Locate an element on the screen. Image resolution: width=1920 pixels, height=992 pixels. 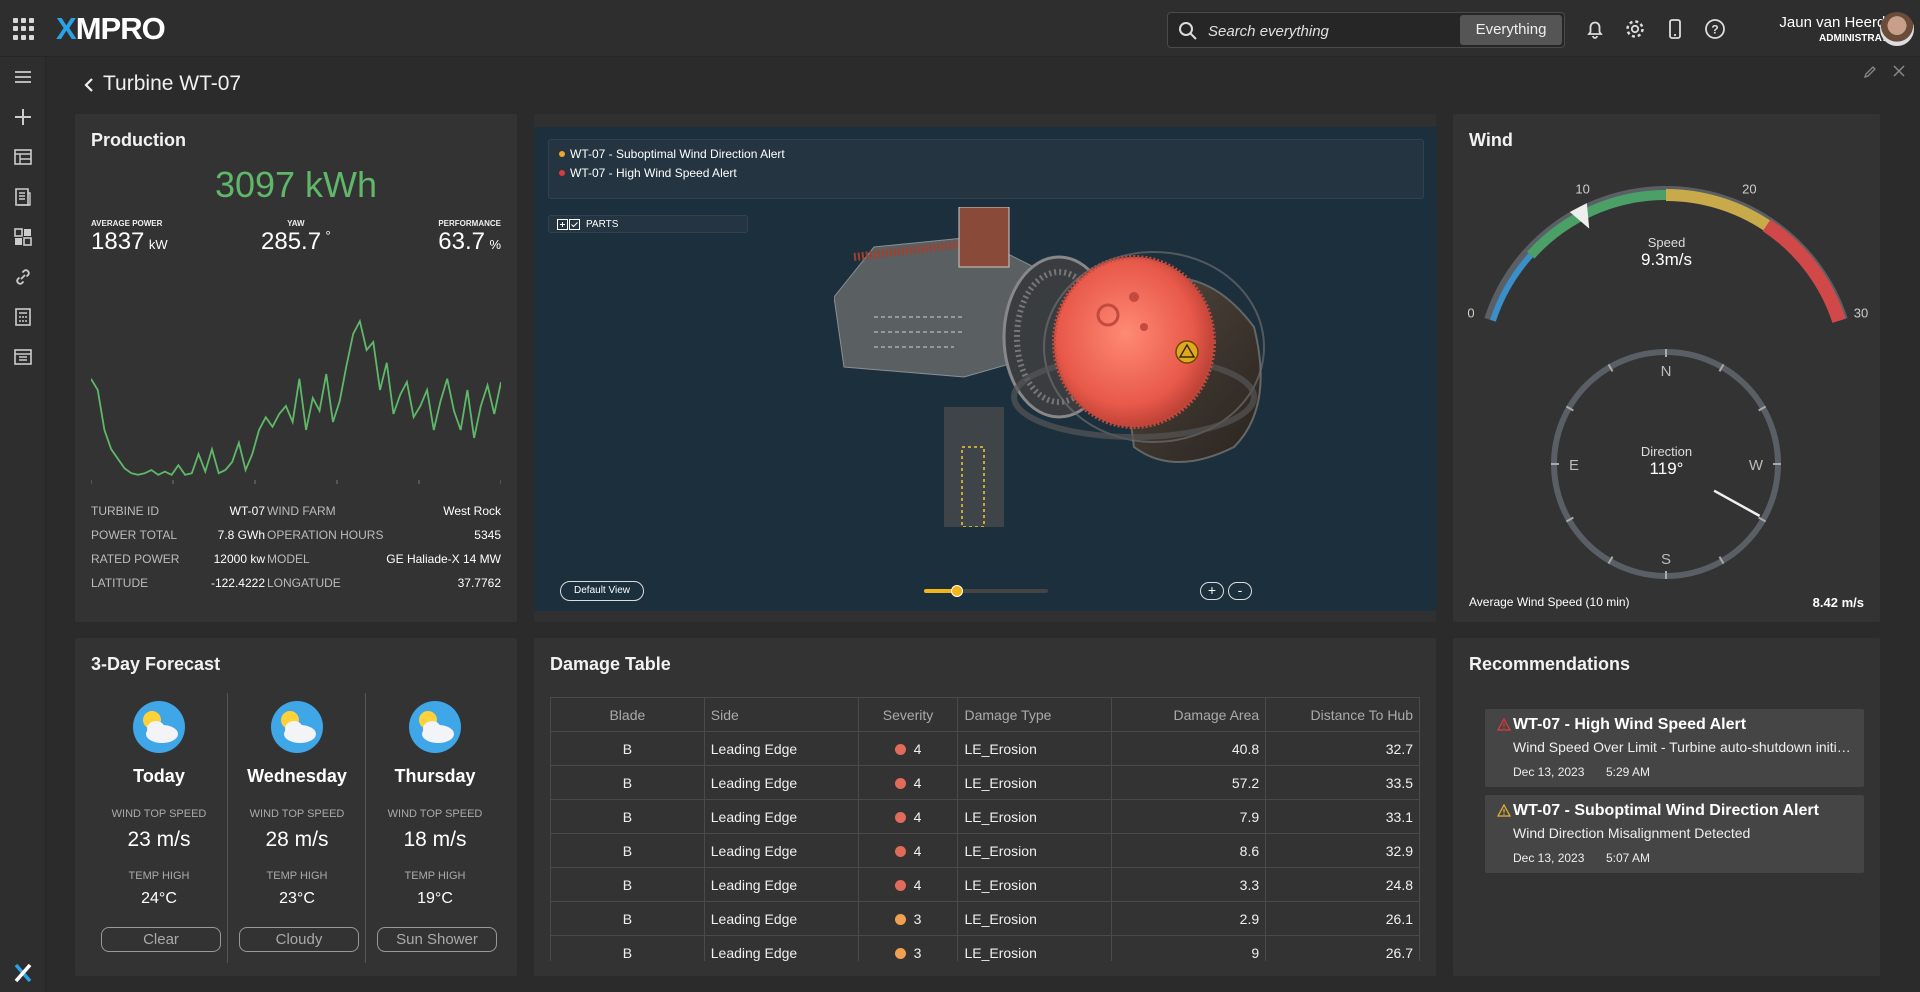
dashboard-icon is located at coordinates (23, 157).